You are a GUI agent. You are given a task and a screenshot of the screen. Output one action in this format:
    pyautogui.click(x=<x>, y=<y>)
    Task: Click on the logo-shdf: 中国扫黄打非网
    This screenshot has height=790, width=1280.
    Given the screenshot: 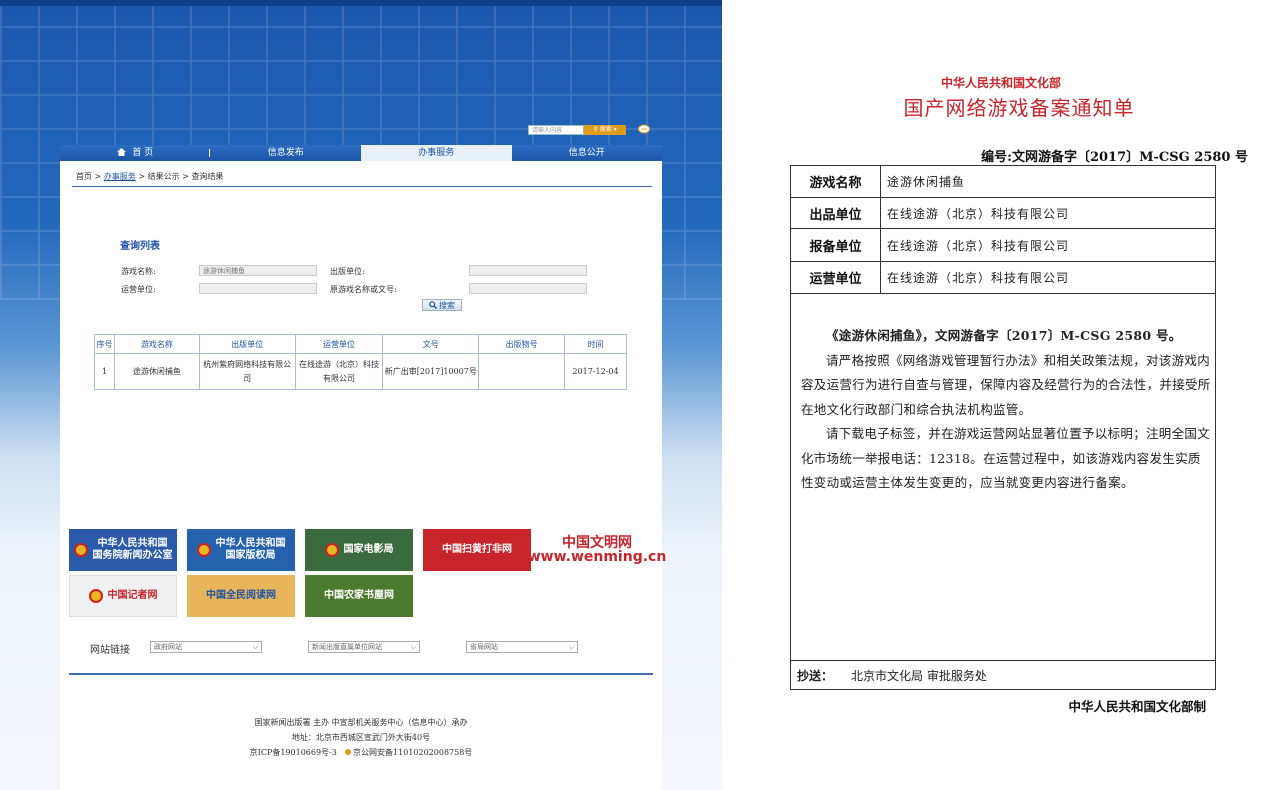 What is the action you would take?
    pyautogui.click(x=477, y=550)
    